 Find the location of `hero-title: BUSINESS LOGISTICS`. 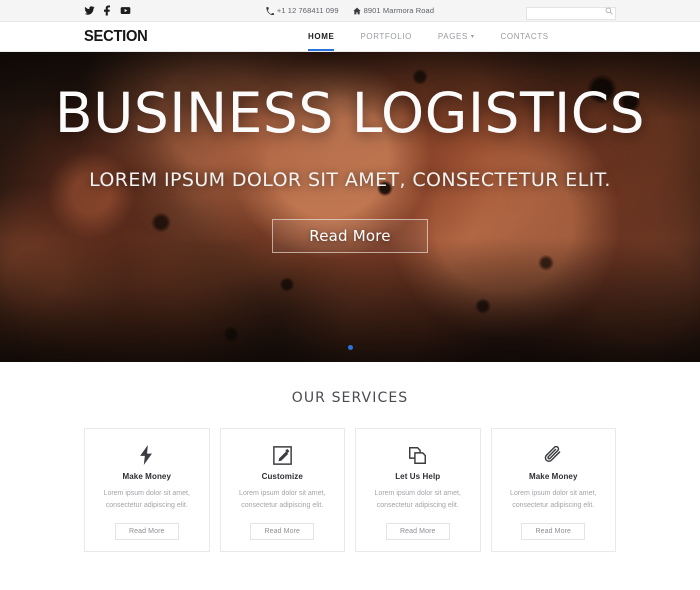

hero-title: BUSINESS LOGISTICS is located at coordinates (350, 113).